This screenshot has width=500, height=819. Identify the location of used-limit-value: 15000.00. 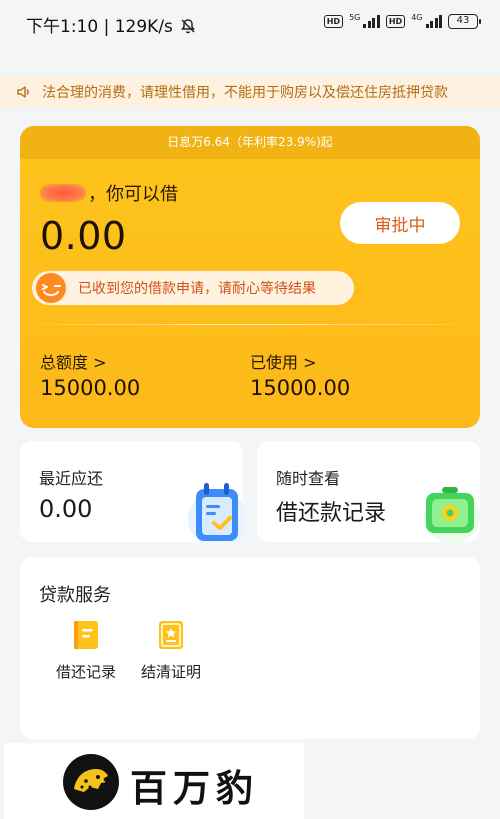
(300, 388).